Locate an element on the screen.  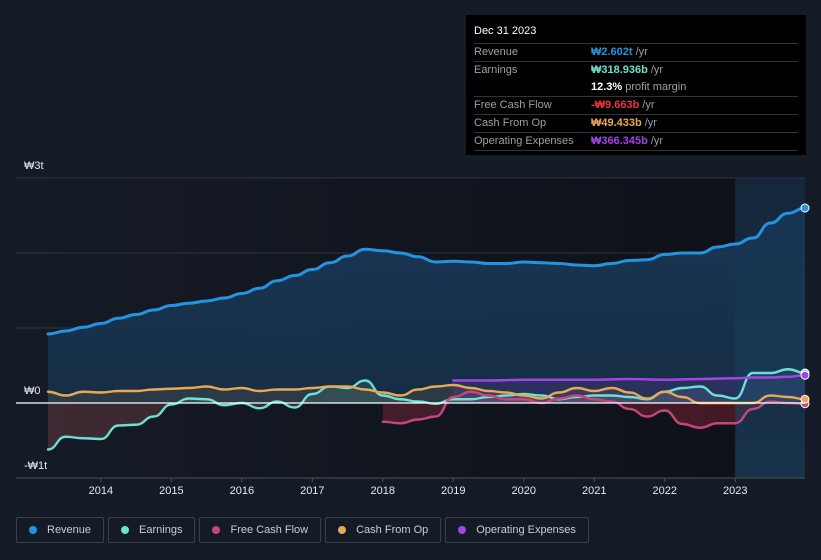
tooltip-row: Earnings ₩318.936b/yr is located at coordinates (636, 70).